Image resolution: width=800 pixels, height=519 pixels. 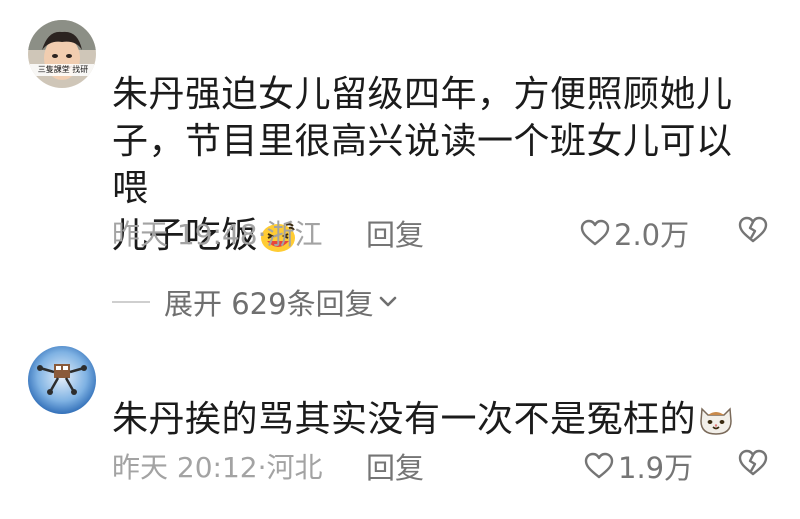 What do you see at coordinates (652, 235) in the screenshot?
I see `like-count: 2.0万` at bounding box center [652, 235].